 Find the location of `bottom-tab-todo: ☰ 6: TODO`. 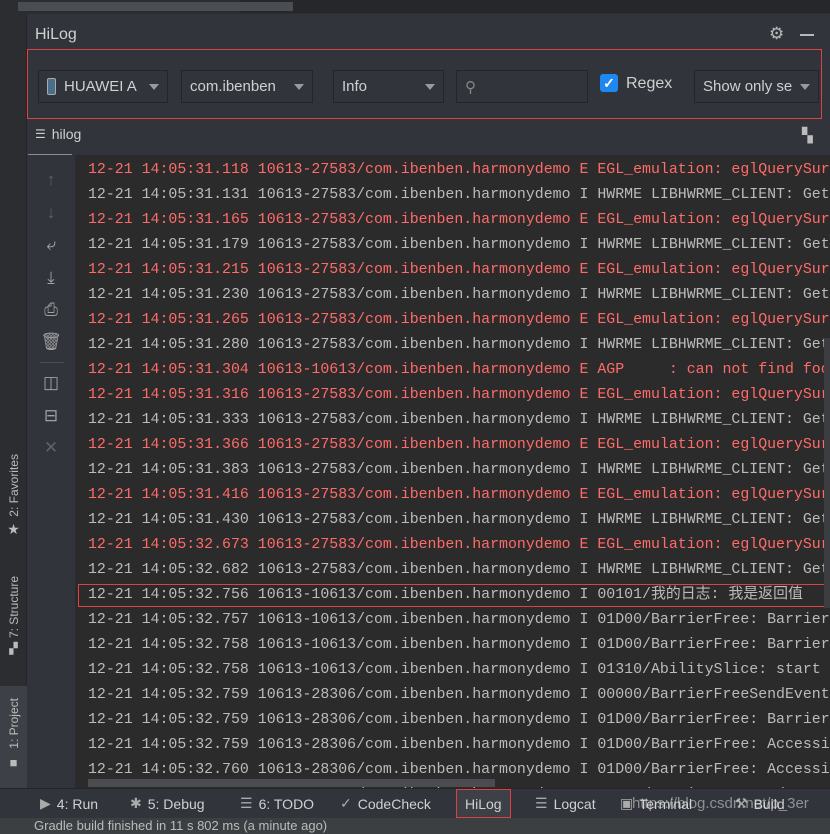

bottom-tab-todo: ☰ 6: TODO is located at coordinates (277, 803).